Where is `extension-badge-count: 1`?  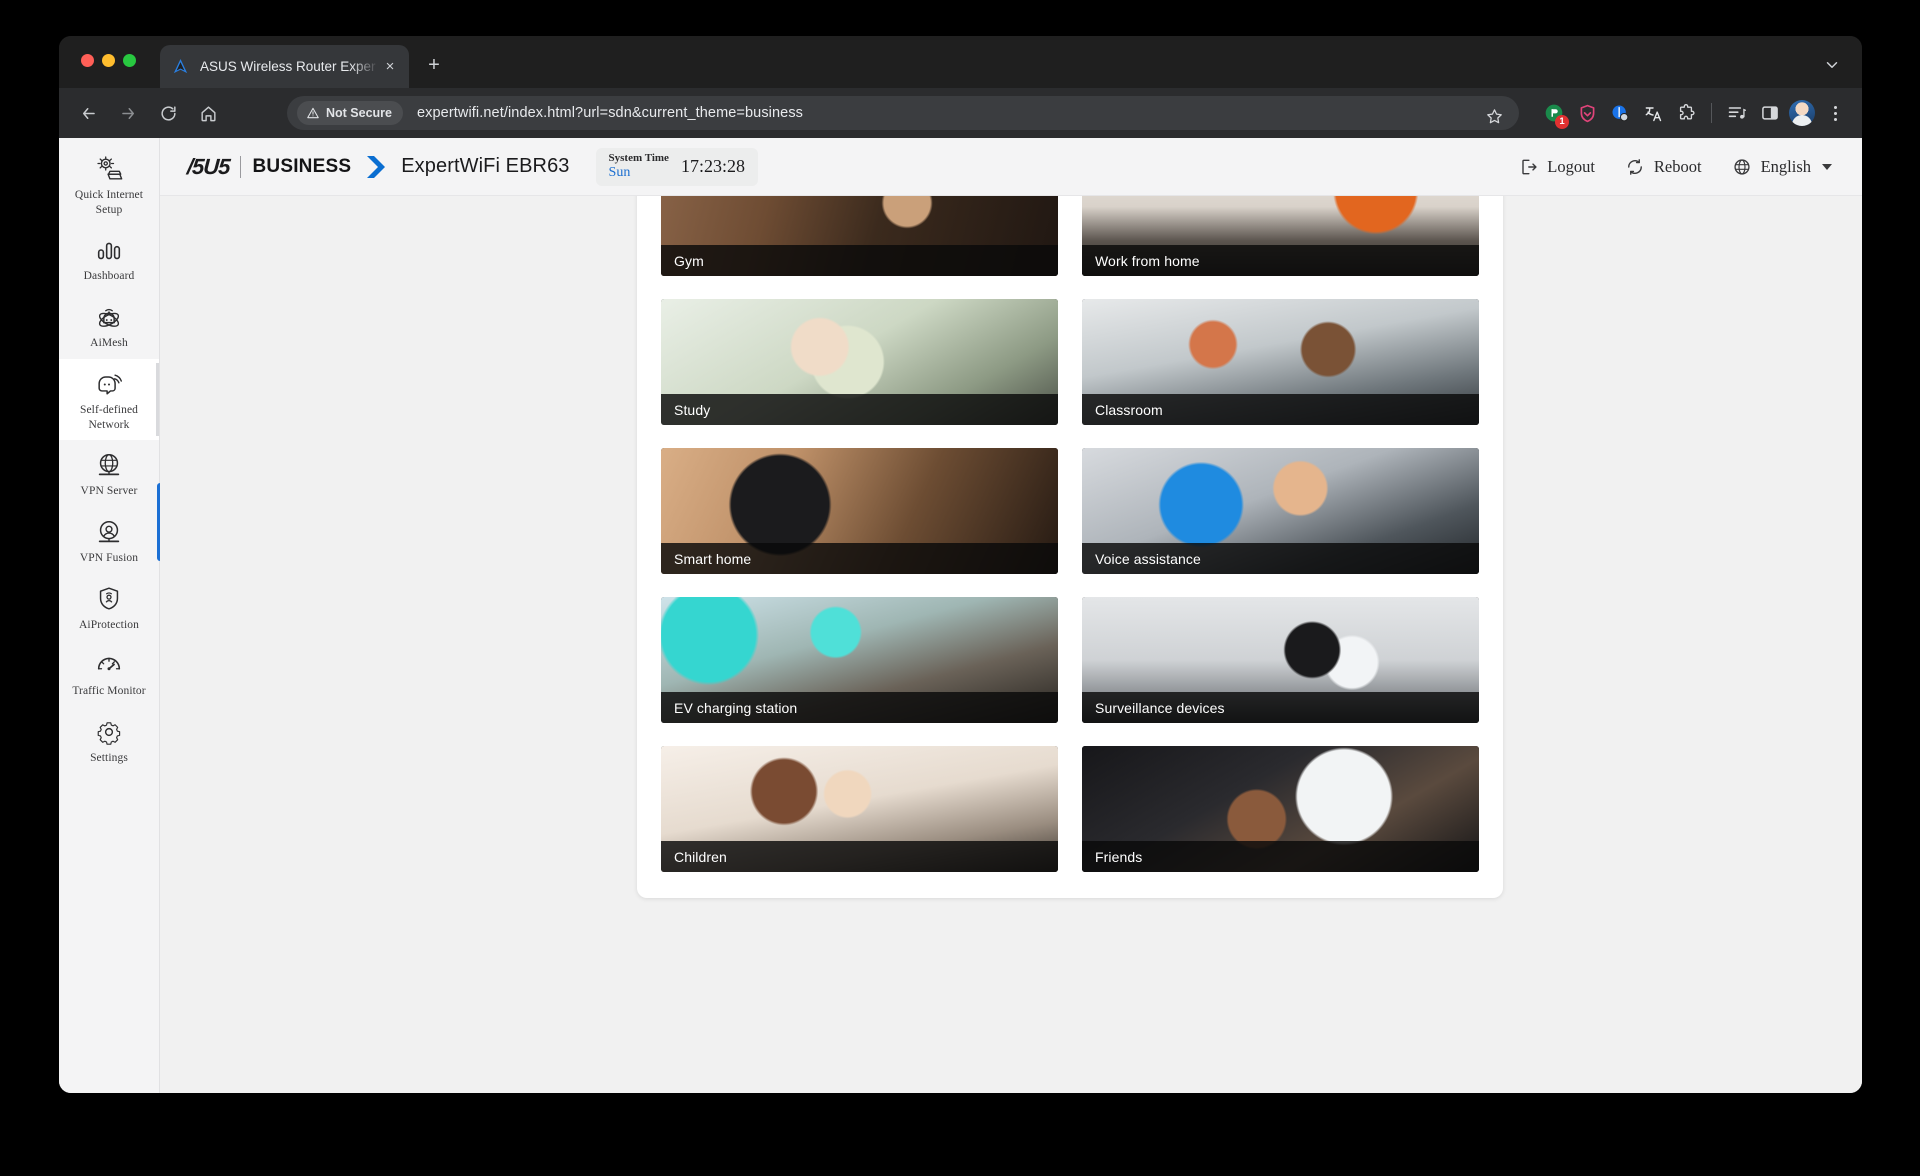 extension-badge-count: 1 is located at coordinates (1562, 122).